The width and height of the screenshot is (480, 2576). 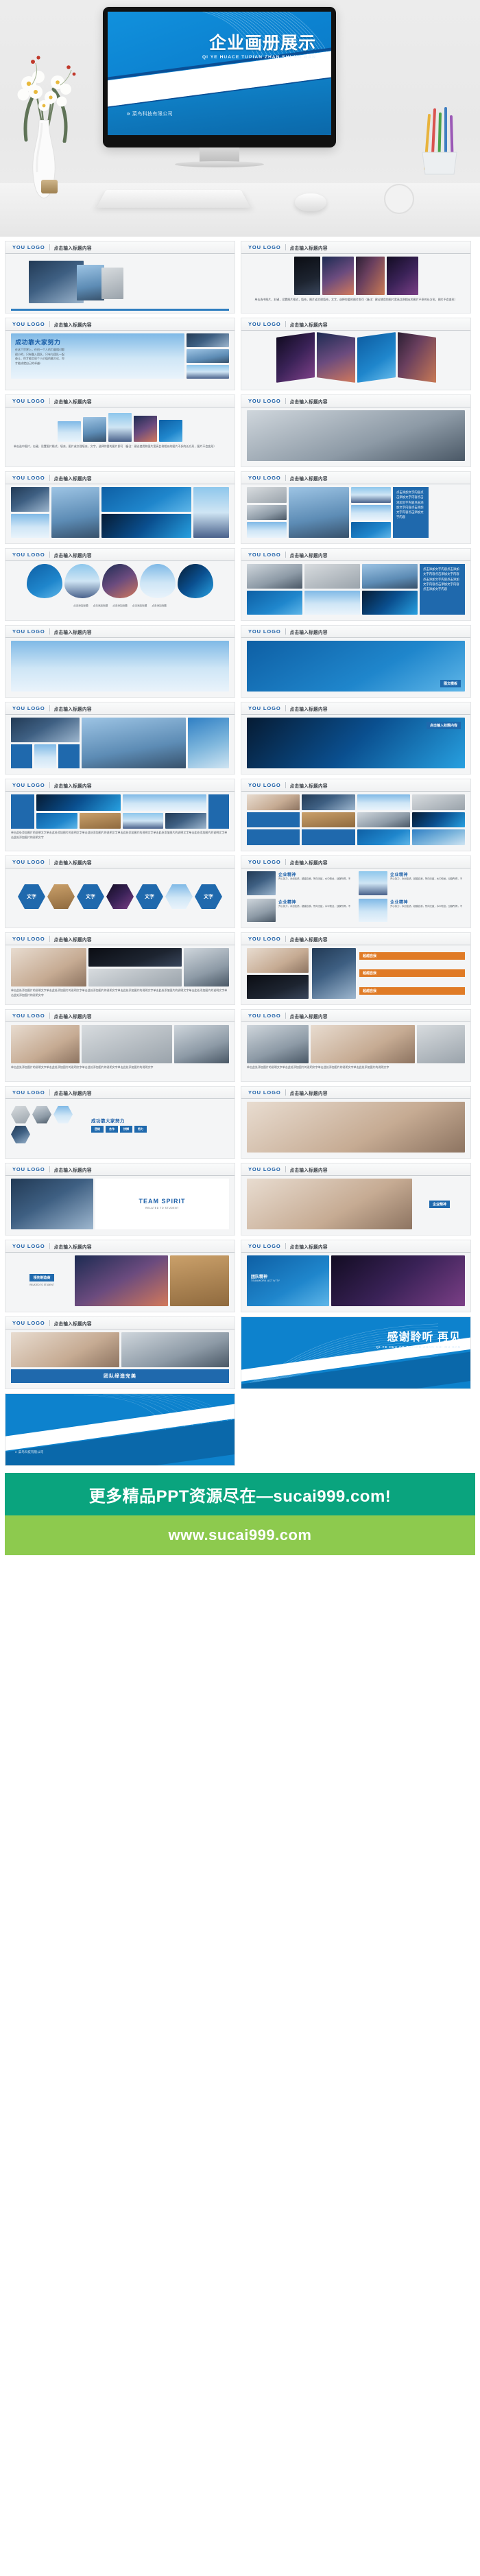 What do you see at coordinates (28, 708) in the screenshot?
I see `slide-logo: YOU LOGO` at bounding box center [28, 708].